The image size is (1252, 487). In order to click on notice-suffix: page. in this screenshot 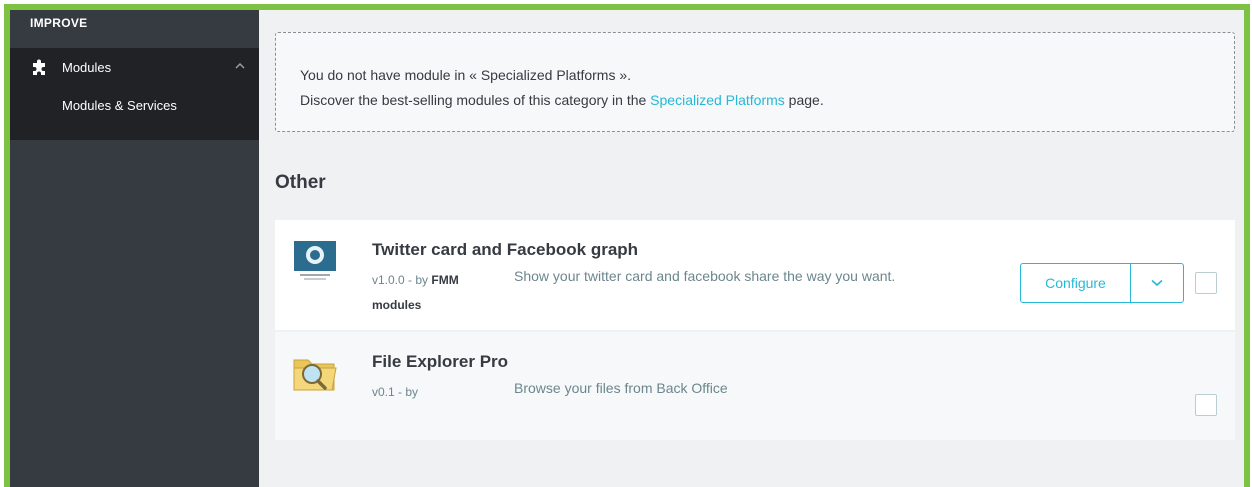, I will do `click(804, 100)`.